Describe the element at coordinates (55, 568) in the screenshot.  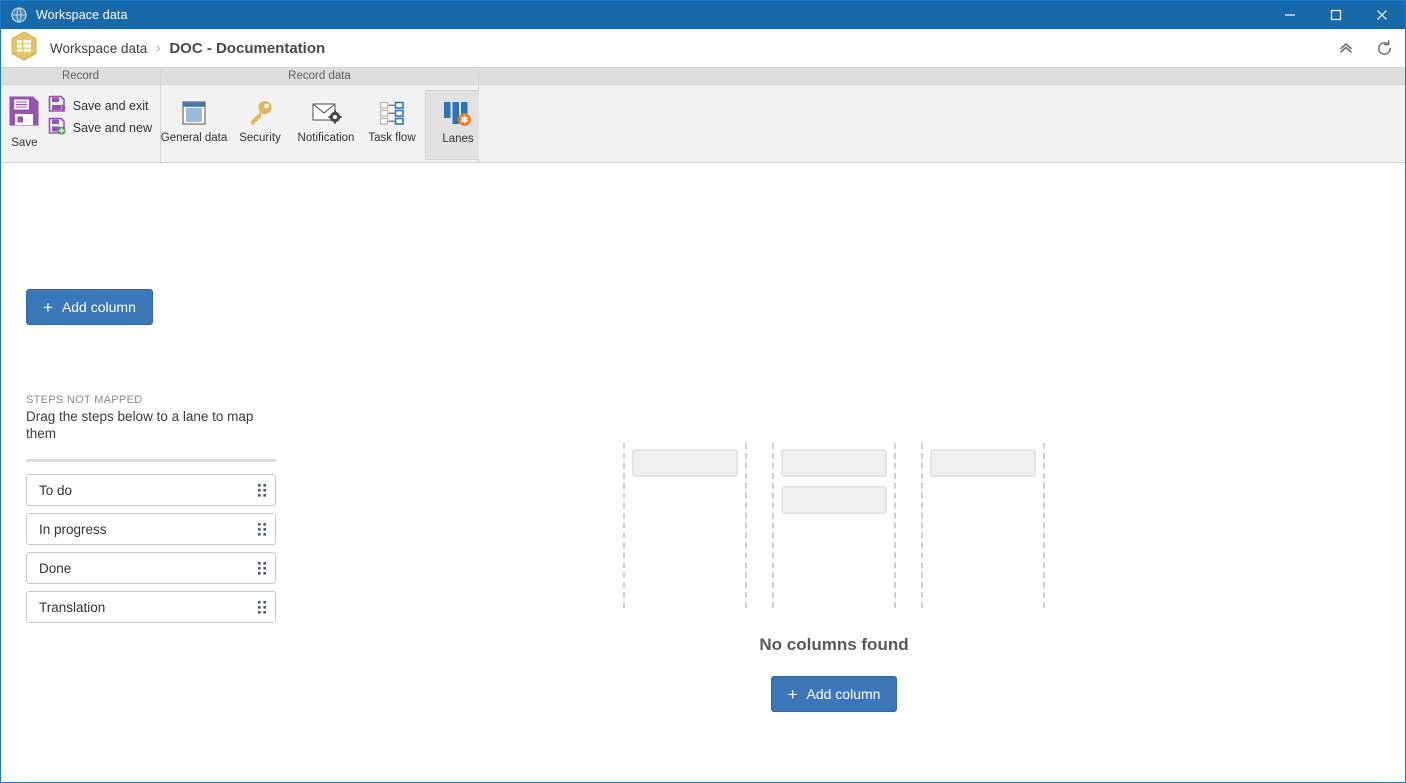
I see `step-item-label: Done` at that location.